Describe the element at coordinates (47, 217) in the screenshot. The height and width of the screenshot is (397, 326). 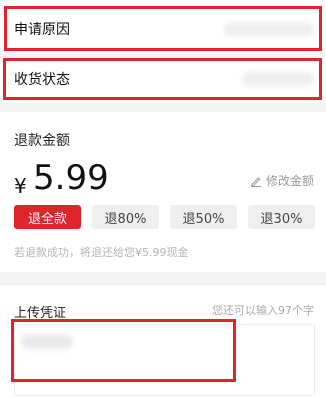
I see `refund-full-button: 退全款` at that location.